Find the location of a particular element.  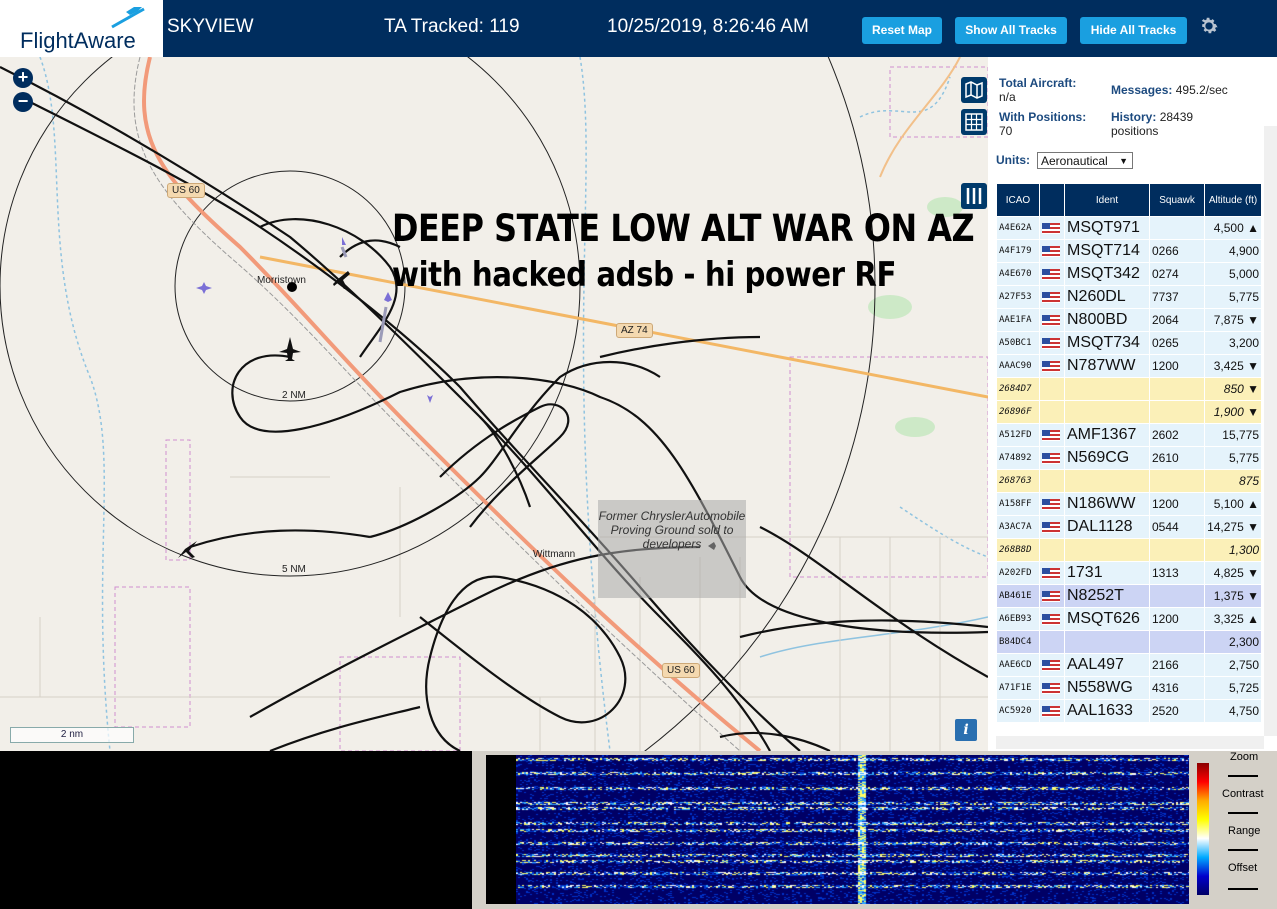

offset-label: Offset is located at coordinates (1243, 868).